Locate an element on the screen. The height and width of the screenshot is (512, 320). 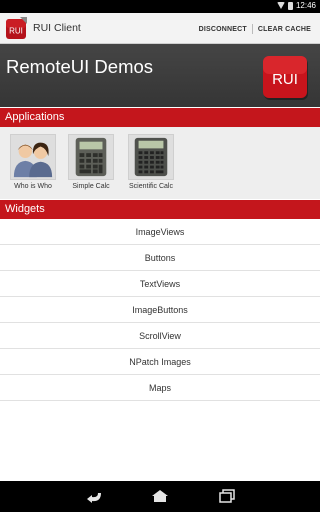
recent-apps-icon is located at coordinates (227, 496).